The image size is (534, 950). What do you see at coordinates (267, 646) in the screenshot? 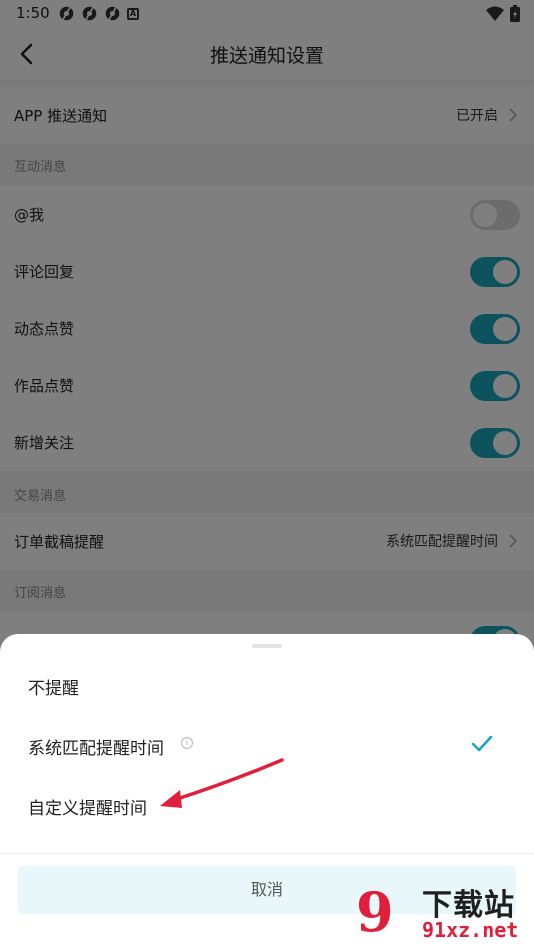
I see `drag-handle` at bounding box center [267, 646].